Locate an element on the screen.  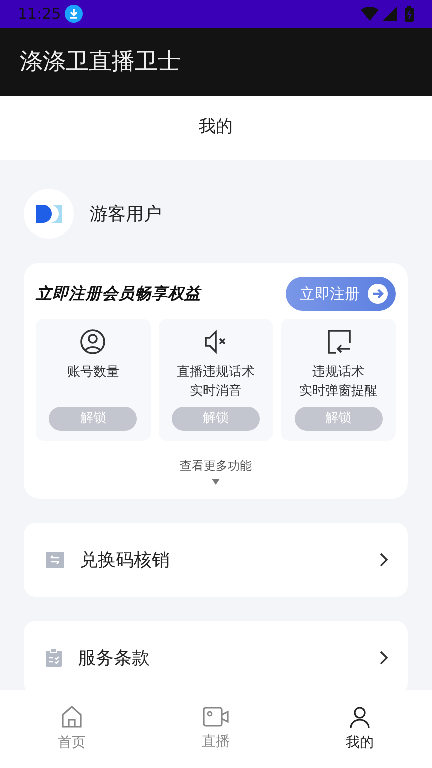
status-time: 11:25 is located at coordinates (40, 14).